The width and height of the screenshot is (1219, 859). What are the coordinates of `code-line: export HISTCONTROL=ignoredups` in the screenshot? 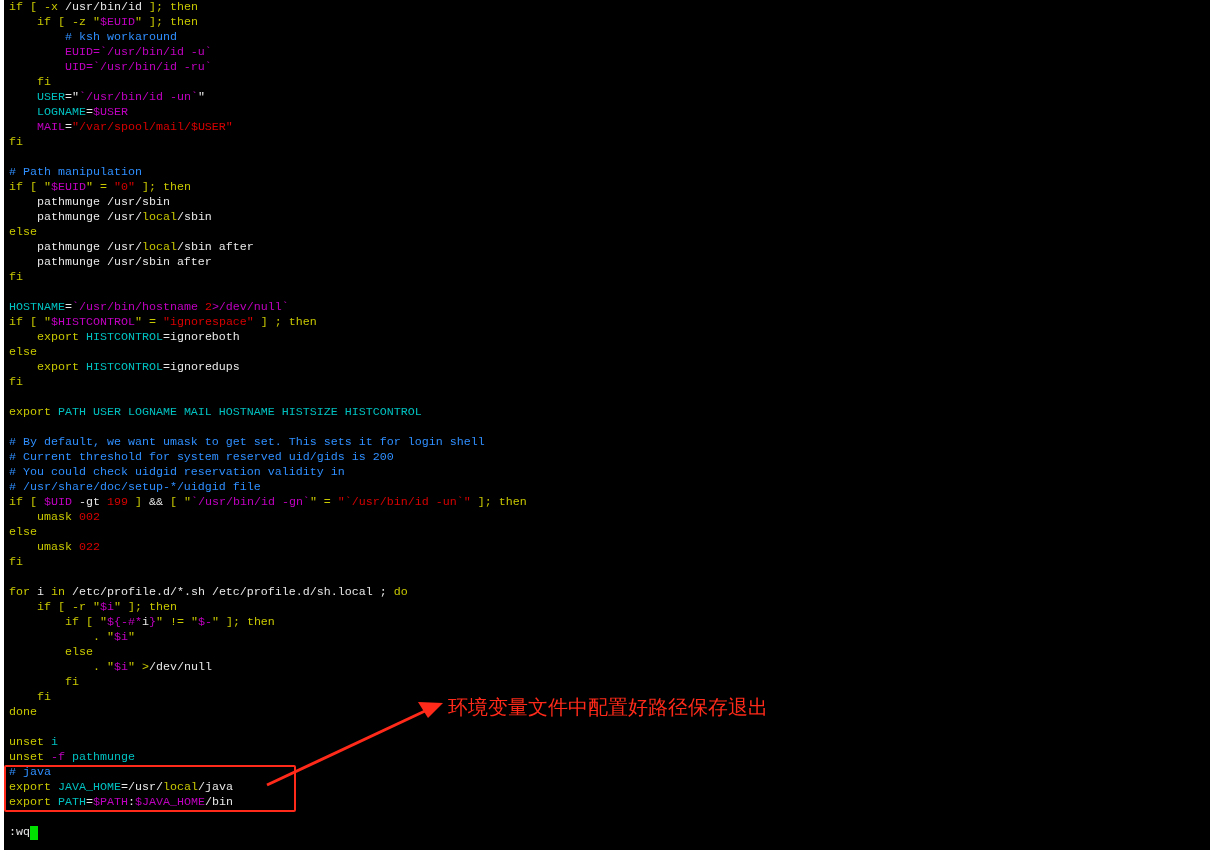 It's located at (137, 367).